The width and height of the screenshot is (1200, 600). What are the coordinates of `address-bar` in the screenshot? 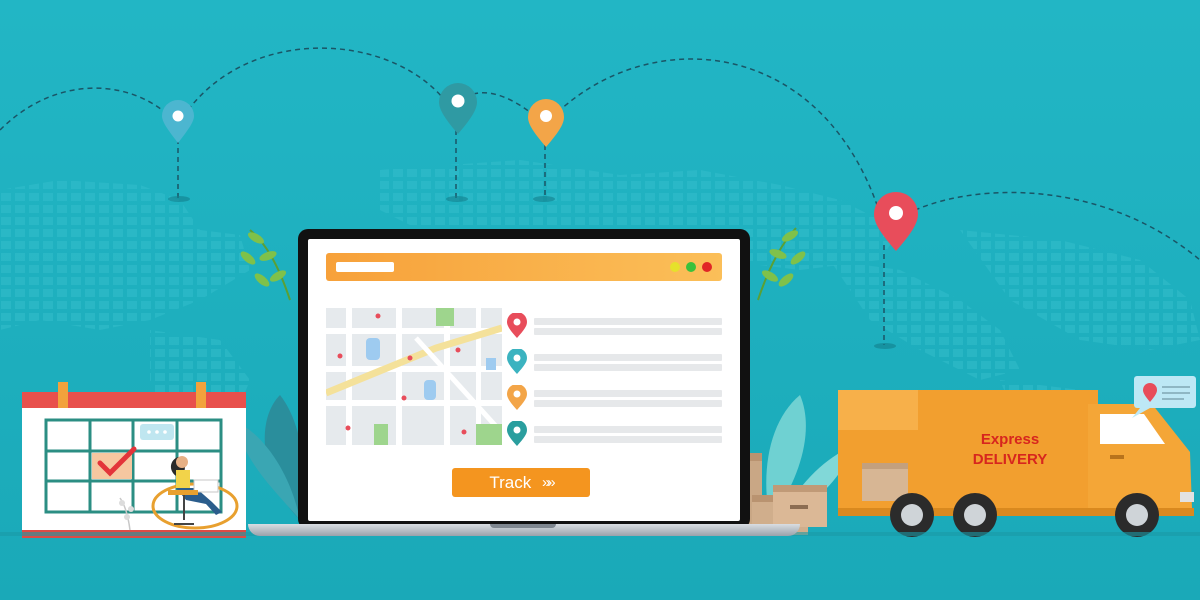 It's located at (365, 267).